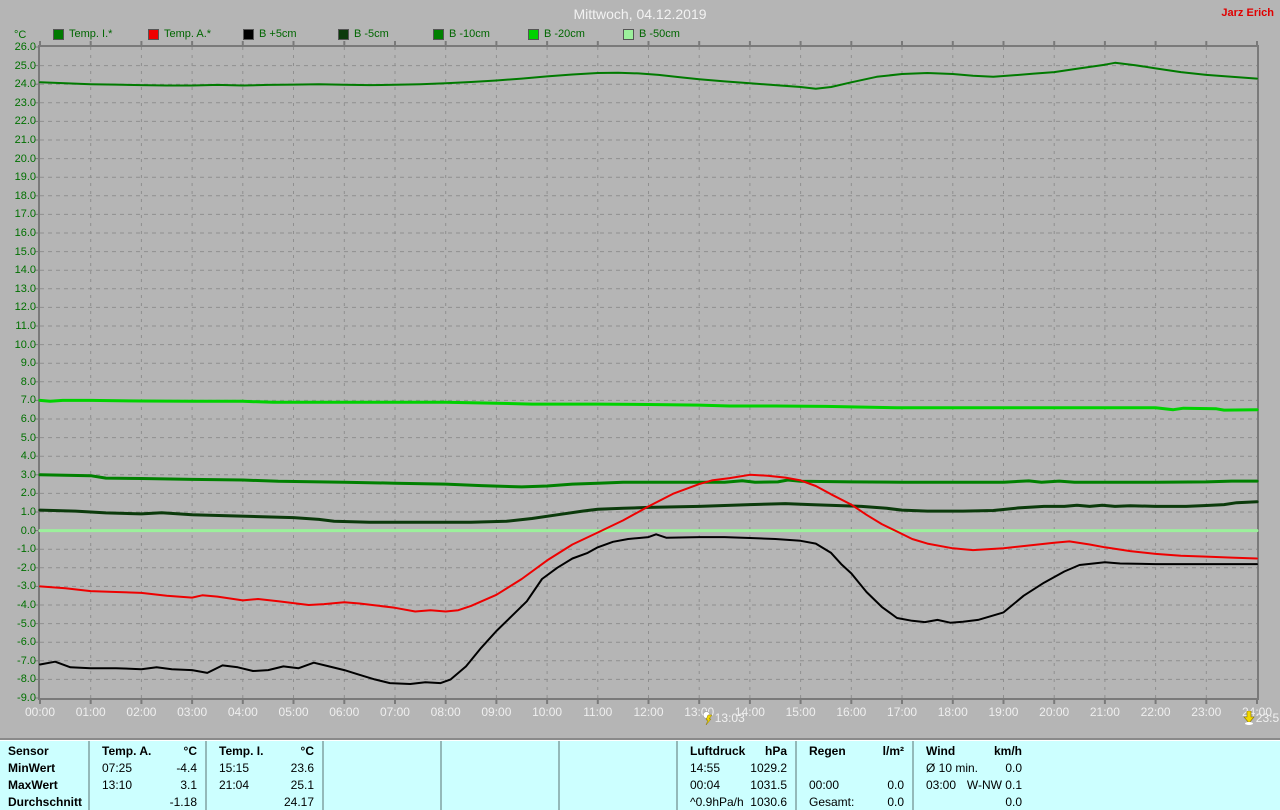 The height and width of the screenshot is (810, 1280). Describe the element at coordinates (26, 660) in the screenshot. I see `y-tick-label: -7.0` at that location.